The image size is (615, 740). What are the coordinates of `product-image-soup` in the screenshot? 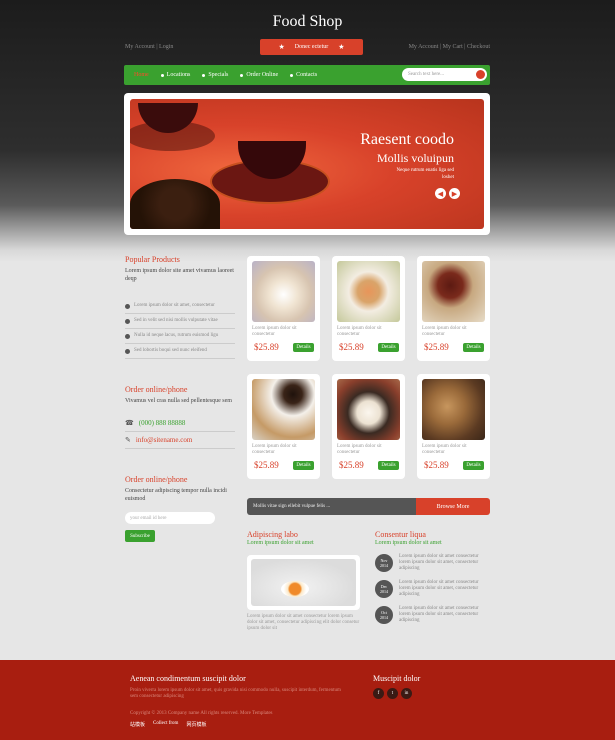 It's located at (368, 409).